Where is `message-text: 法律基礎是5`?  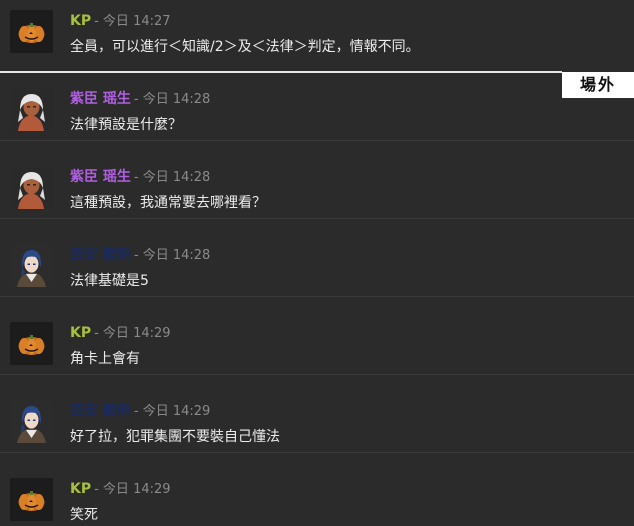 message-text: 法律基礎是5 is located at coordinates (109, 281).